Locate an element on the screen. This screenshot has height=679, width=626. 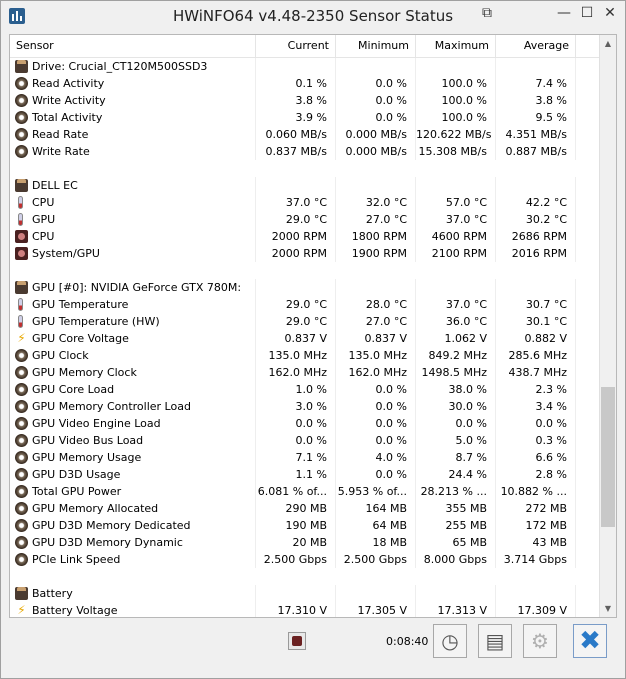
sensor-row: GPU Memory Usage 7.1 % 4.0 % 8.7 % 6.6 % is located at coordinates (305, 457).